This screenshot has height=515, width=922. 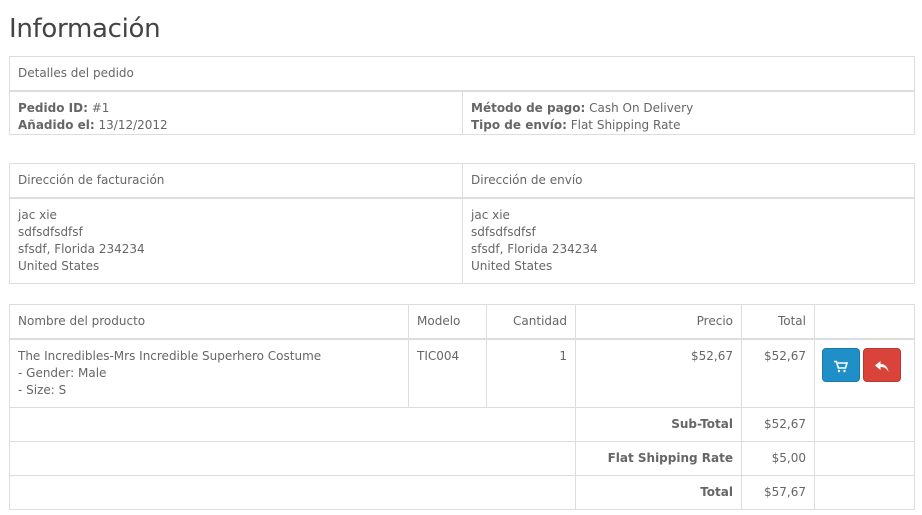 What do you see at coordinates (688, 181) in the screenshot?
I see `shipping-address-header: Dirección de envío` at bounding box center [688, 181].